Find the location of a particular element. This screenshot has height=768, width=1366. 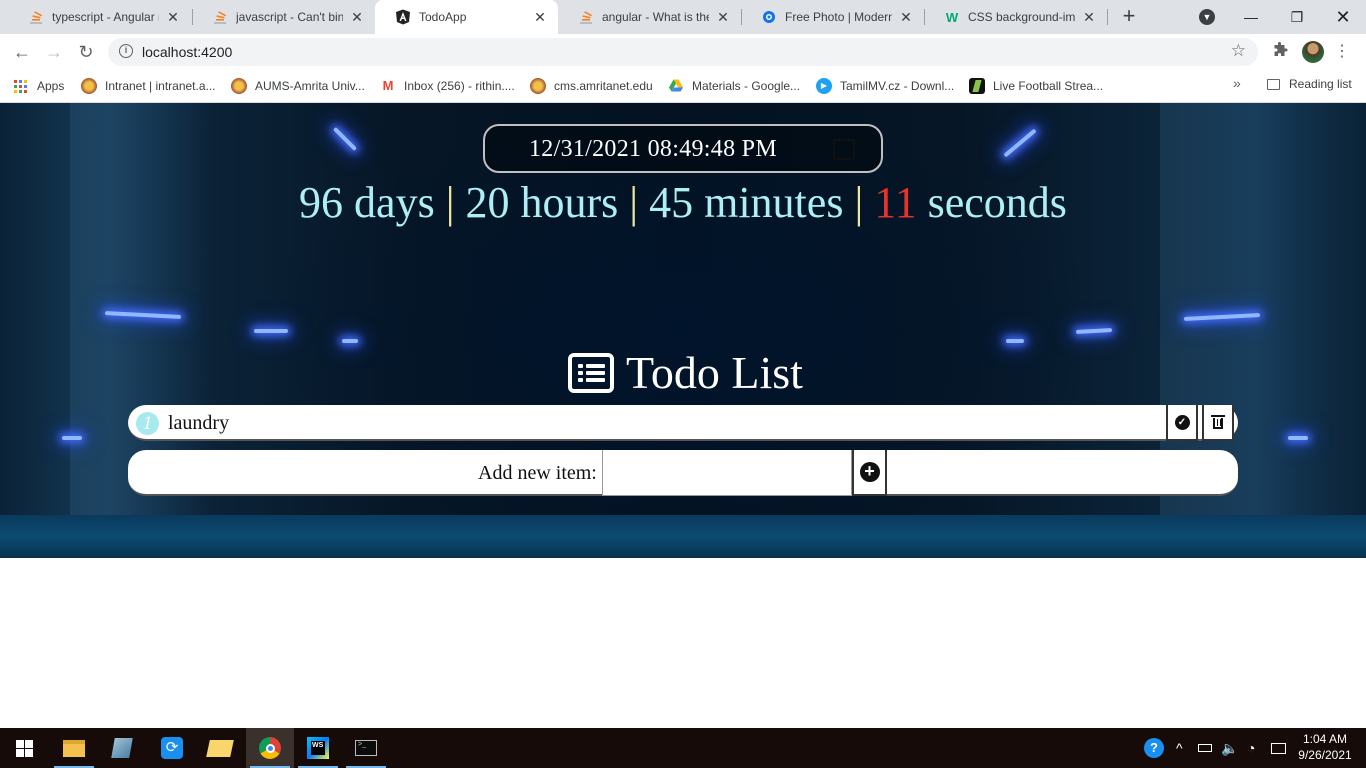

taskbar-app-sync: ⟳ is located at coordinates (172, 748).